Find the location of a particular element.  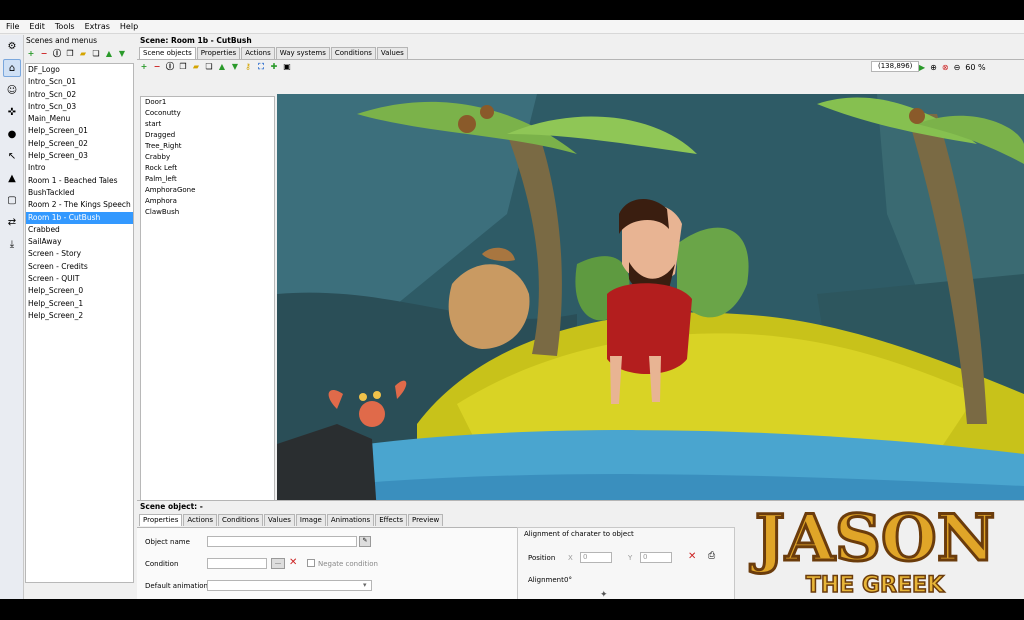

scene-item: Intro_Scn_03 is located at coordinates (79, 107).